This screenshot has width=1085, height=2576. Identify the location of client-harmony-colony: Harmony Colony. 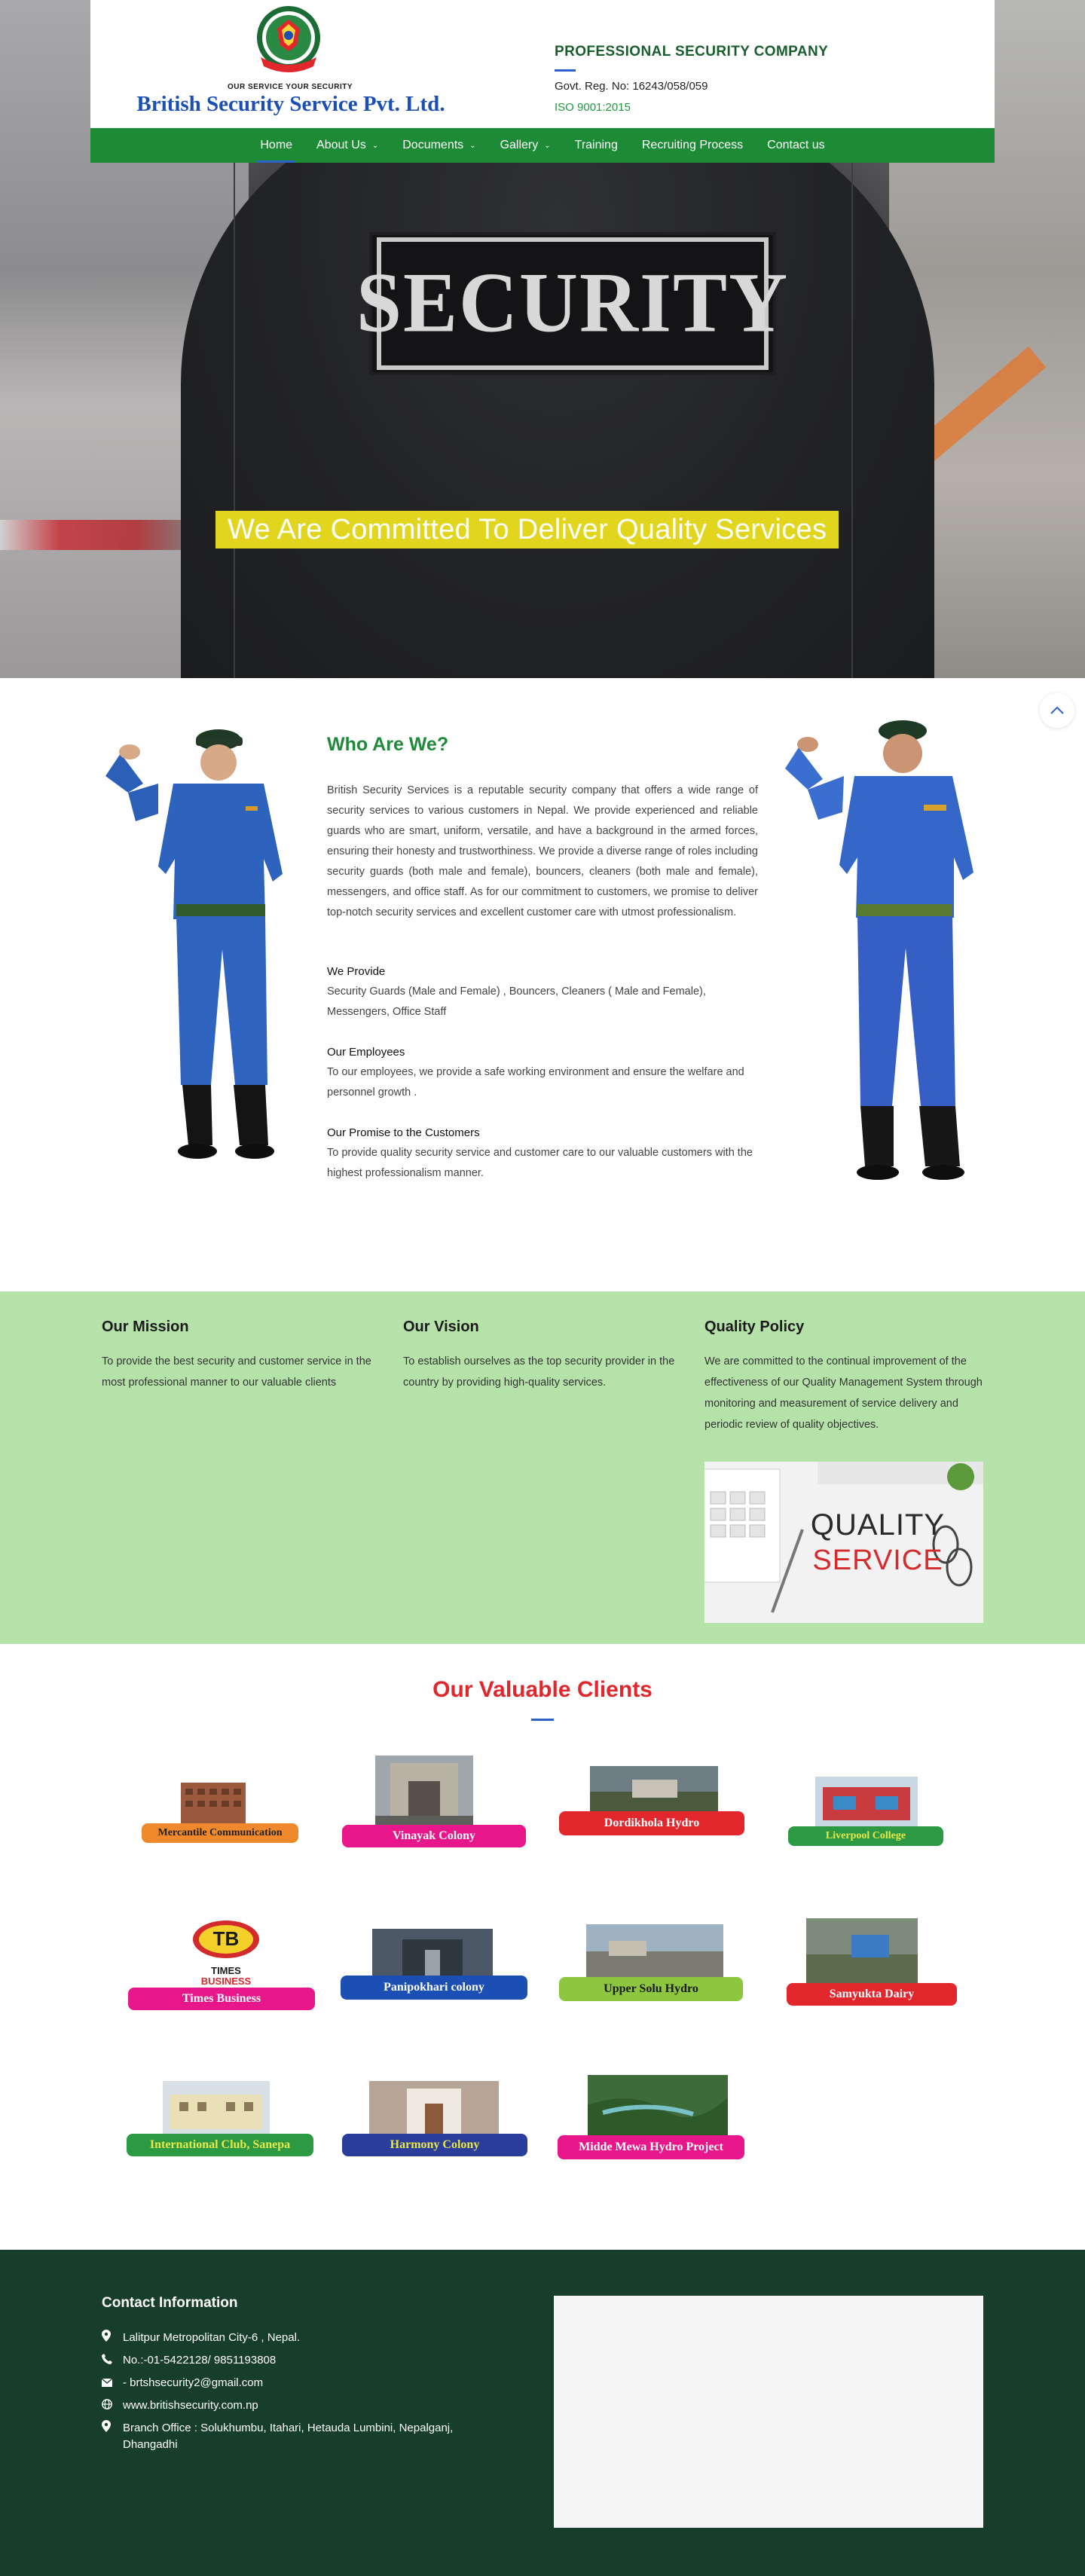
(437, 2120).